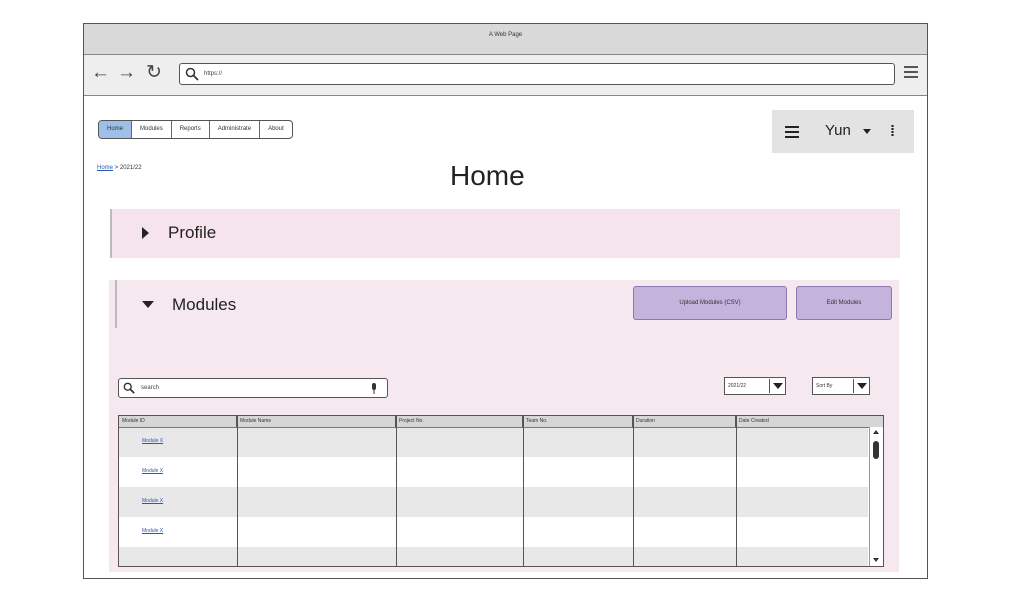  Describe the element at coordinates (154, 73) in the screenshot. I see `reload-icon: ↻` at that location.